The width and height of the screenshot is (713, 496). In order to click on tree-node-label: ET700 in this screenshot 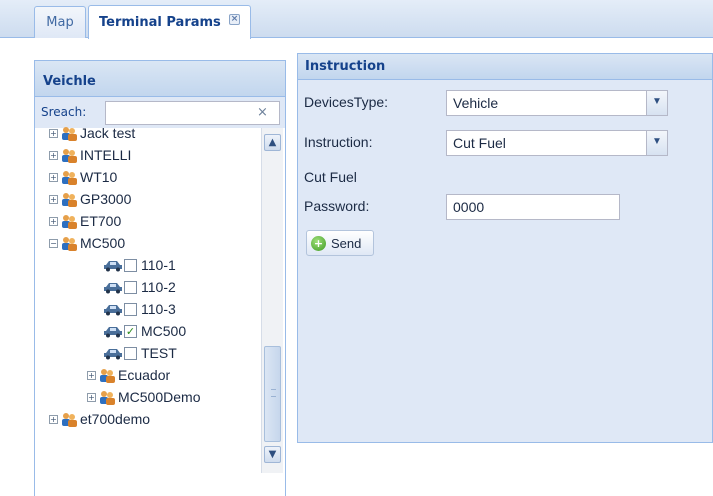, I will do `click(101, 221)`.